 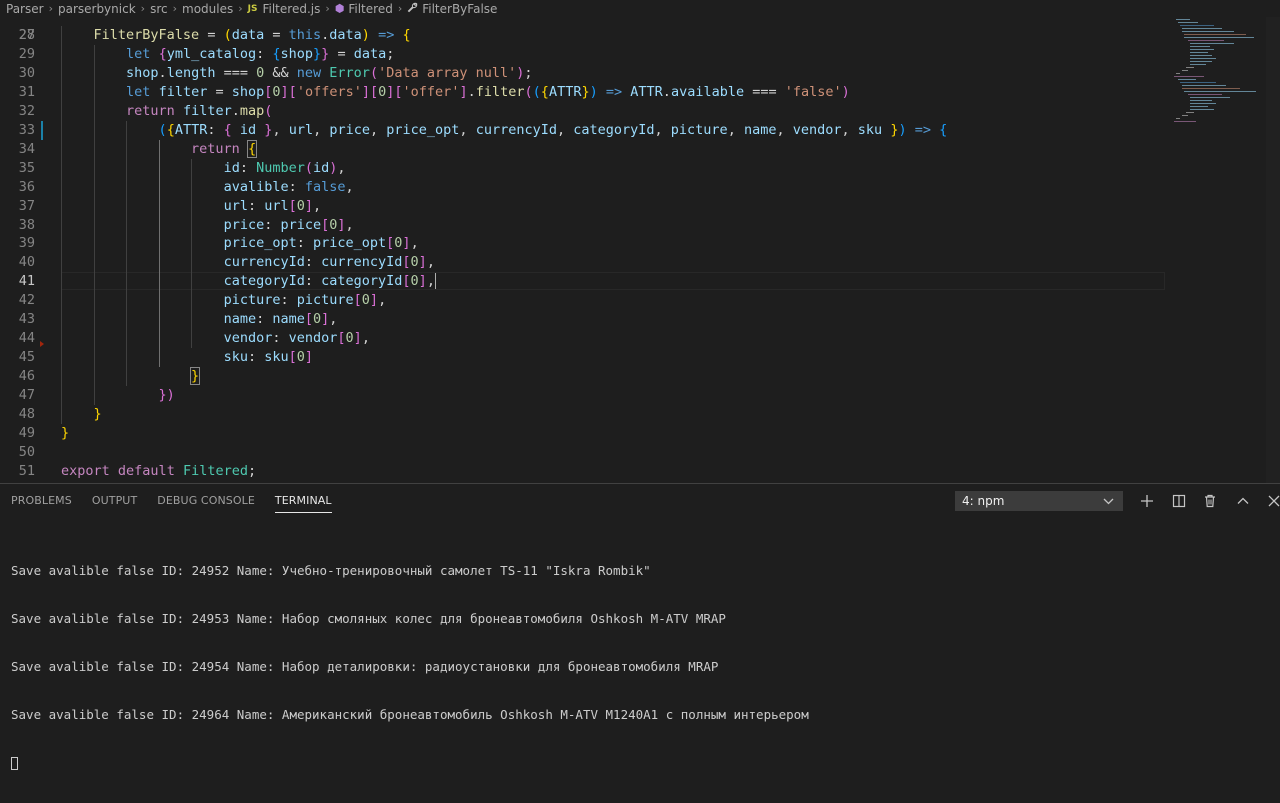 I want to click on panel-tabs: PROBLEMS OUTPUT DEBUG CONSOLE TERMINAL, so click(x=171, y=501).